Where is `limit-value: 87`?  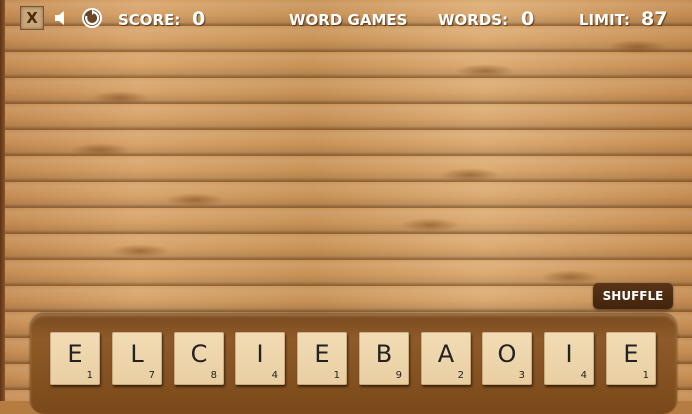
limit-value: 87 is located at coordinates (654, 19).